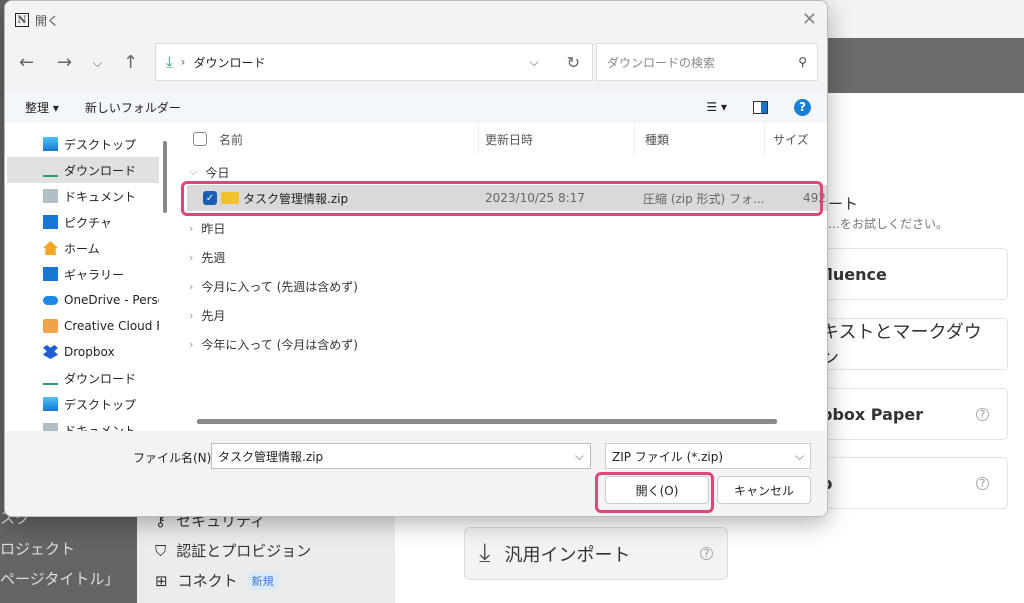 The width and height of the screenshot is (1024, 603). Describe the element at coordinates (657, 139) in the screenshot. I see `label: 種類` at that location.